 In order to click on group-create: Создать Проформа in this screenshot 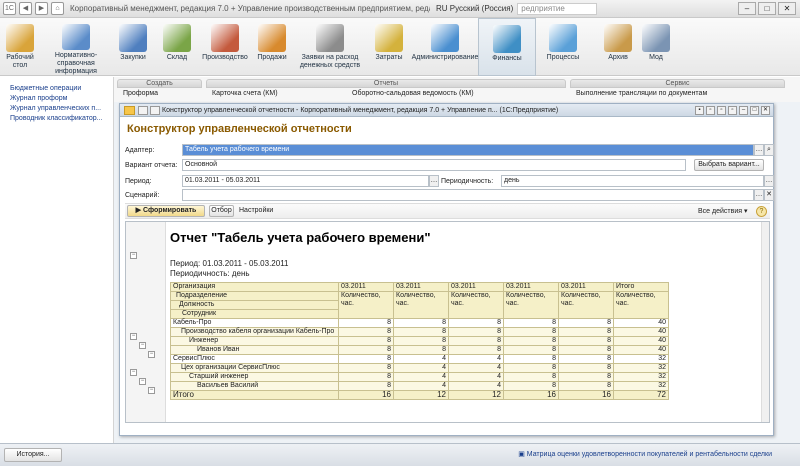, I will do `click(159, 90)`.